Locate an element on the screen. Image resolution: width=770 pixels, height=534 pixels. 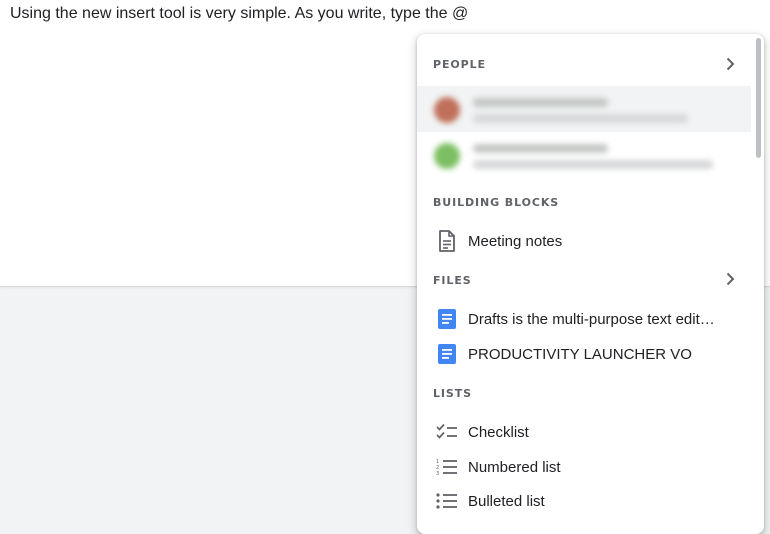
item-label: PRODUCTIVITY LAUNCHER VO is located at coordinates (580, 354).